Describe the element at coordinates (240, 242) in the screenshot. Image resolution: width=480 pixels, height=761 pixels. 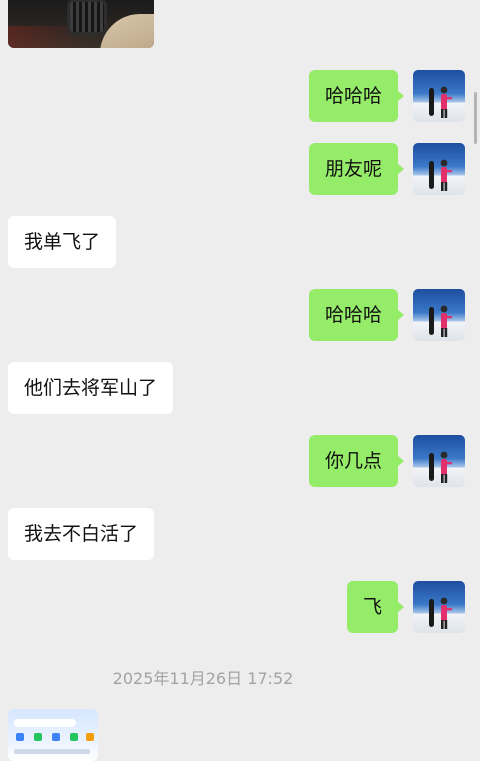
I see `message-row: 我单飞了` at that location.